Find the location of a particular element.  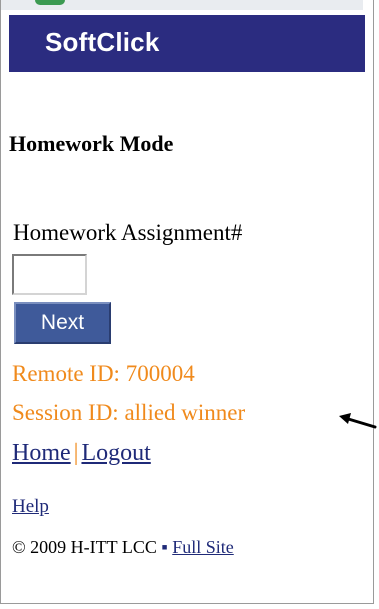

footer: © 2009 H-ITT LCC ▪ Full Site is located at coordinates (123, 547).